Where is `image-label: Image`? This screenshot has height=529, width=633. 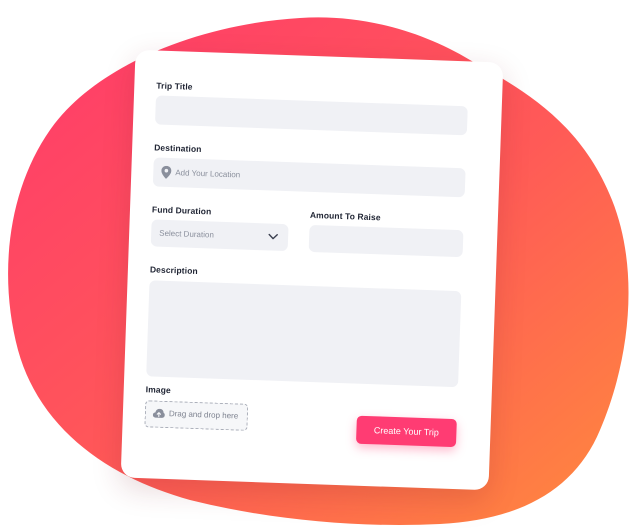 image-label: Image is located at coordinates (158, 390).